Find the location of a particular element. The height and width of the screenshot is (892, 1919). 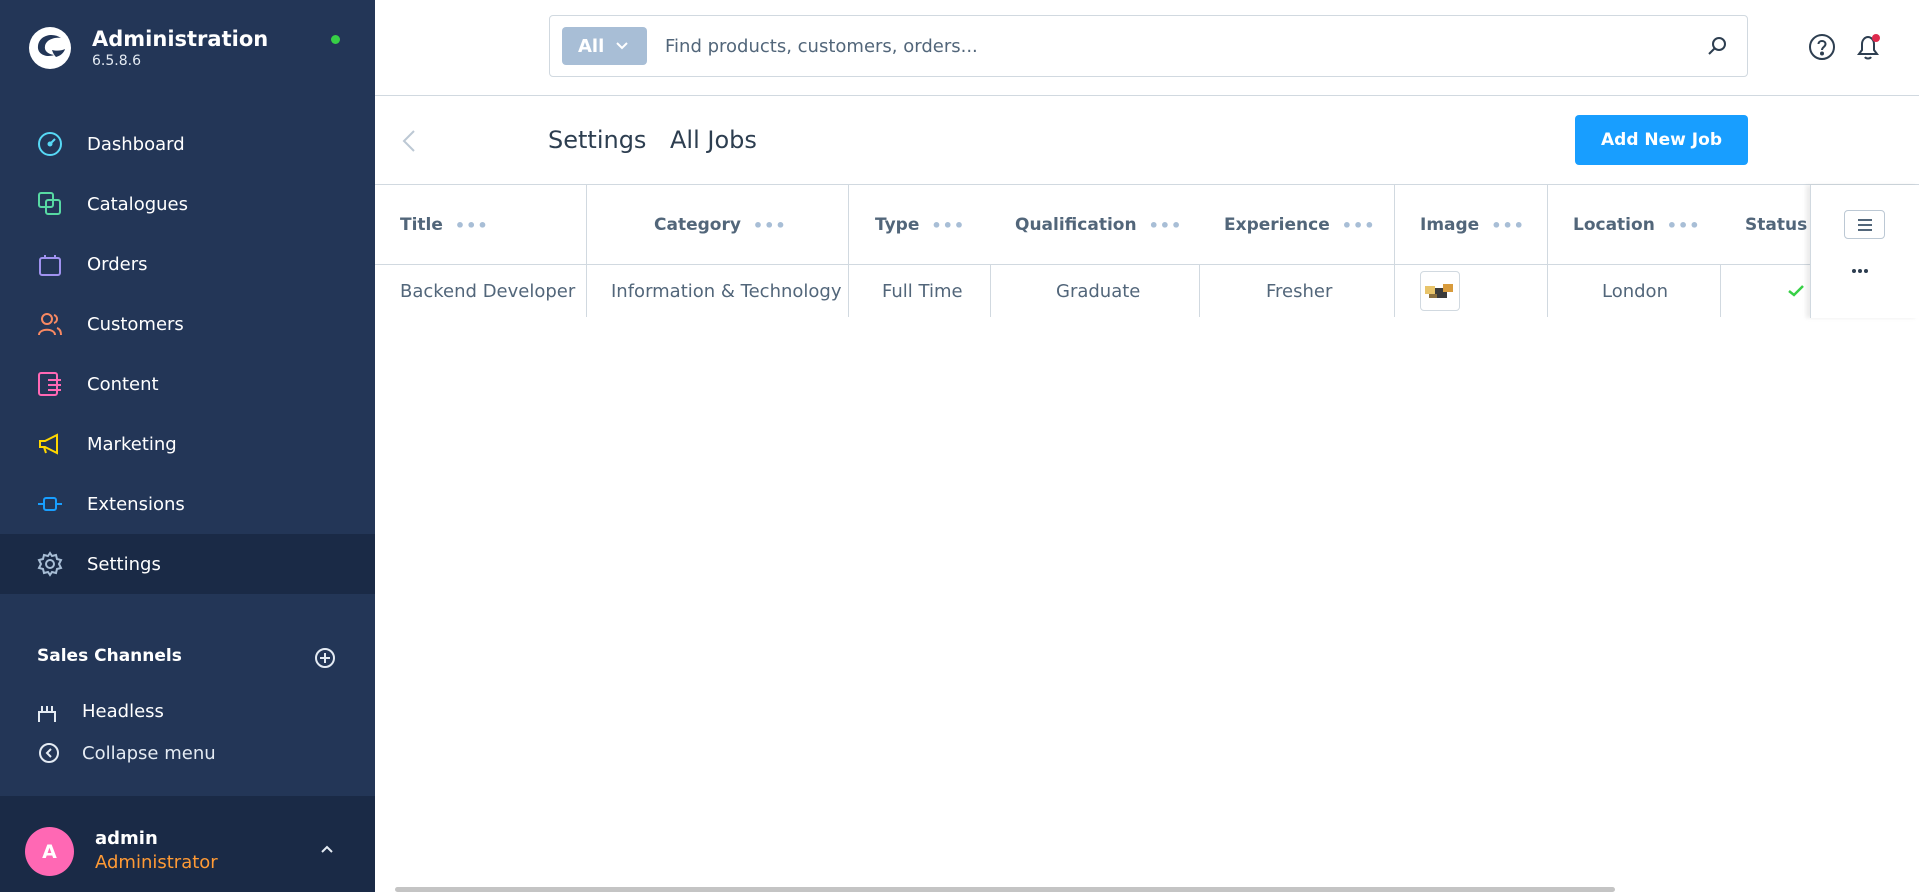

column-header-category: Category ••• is located at coordinates (720, 225).